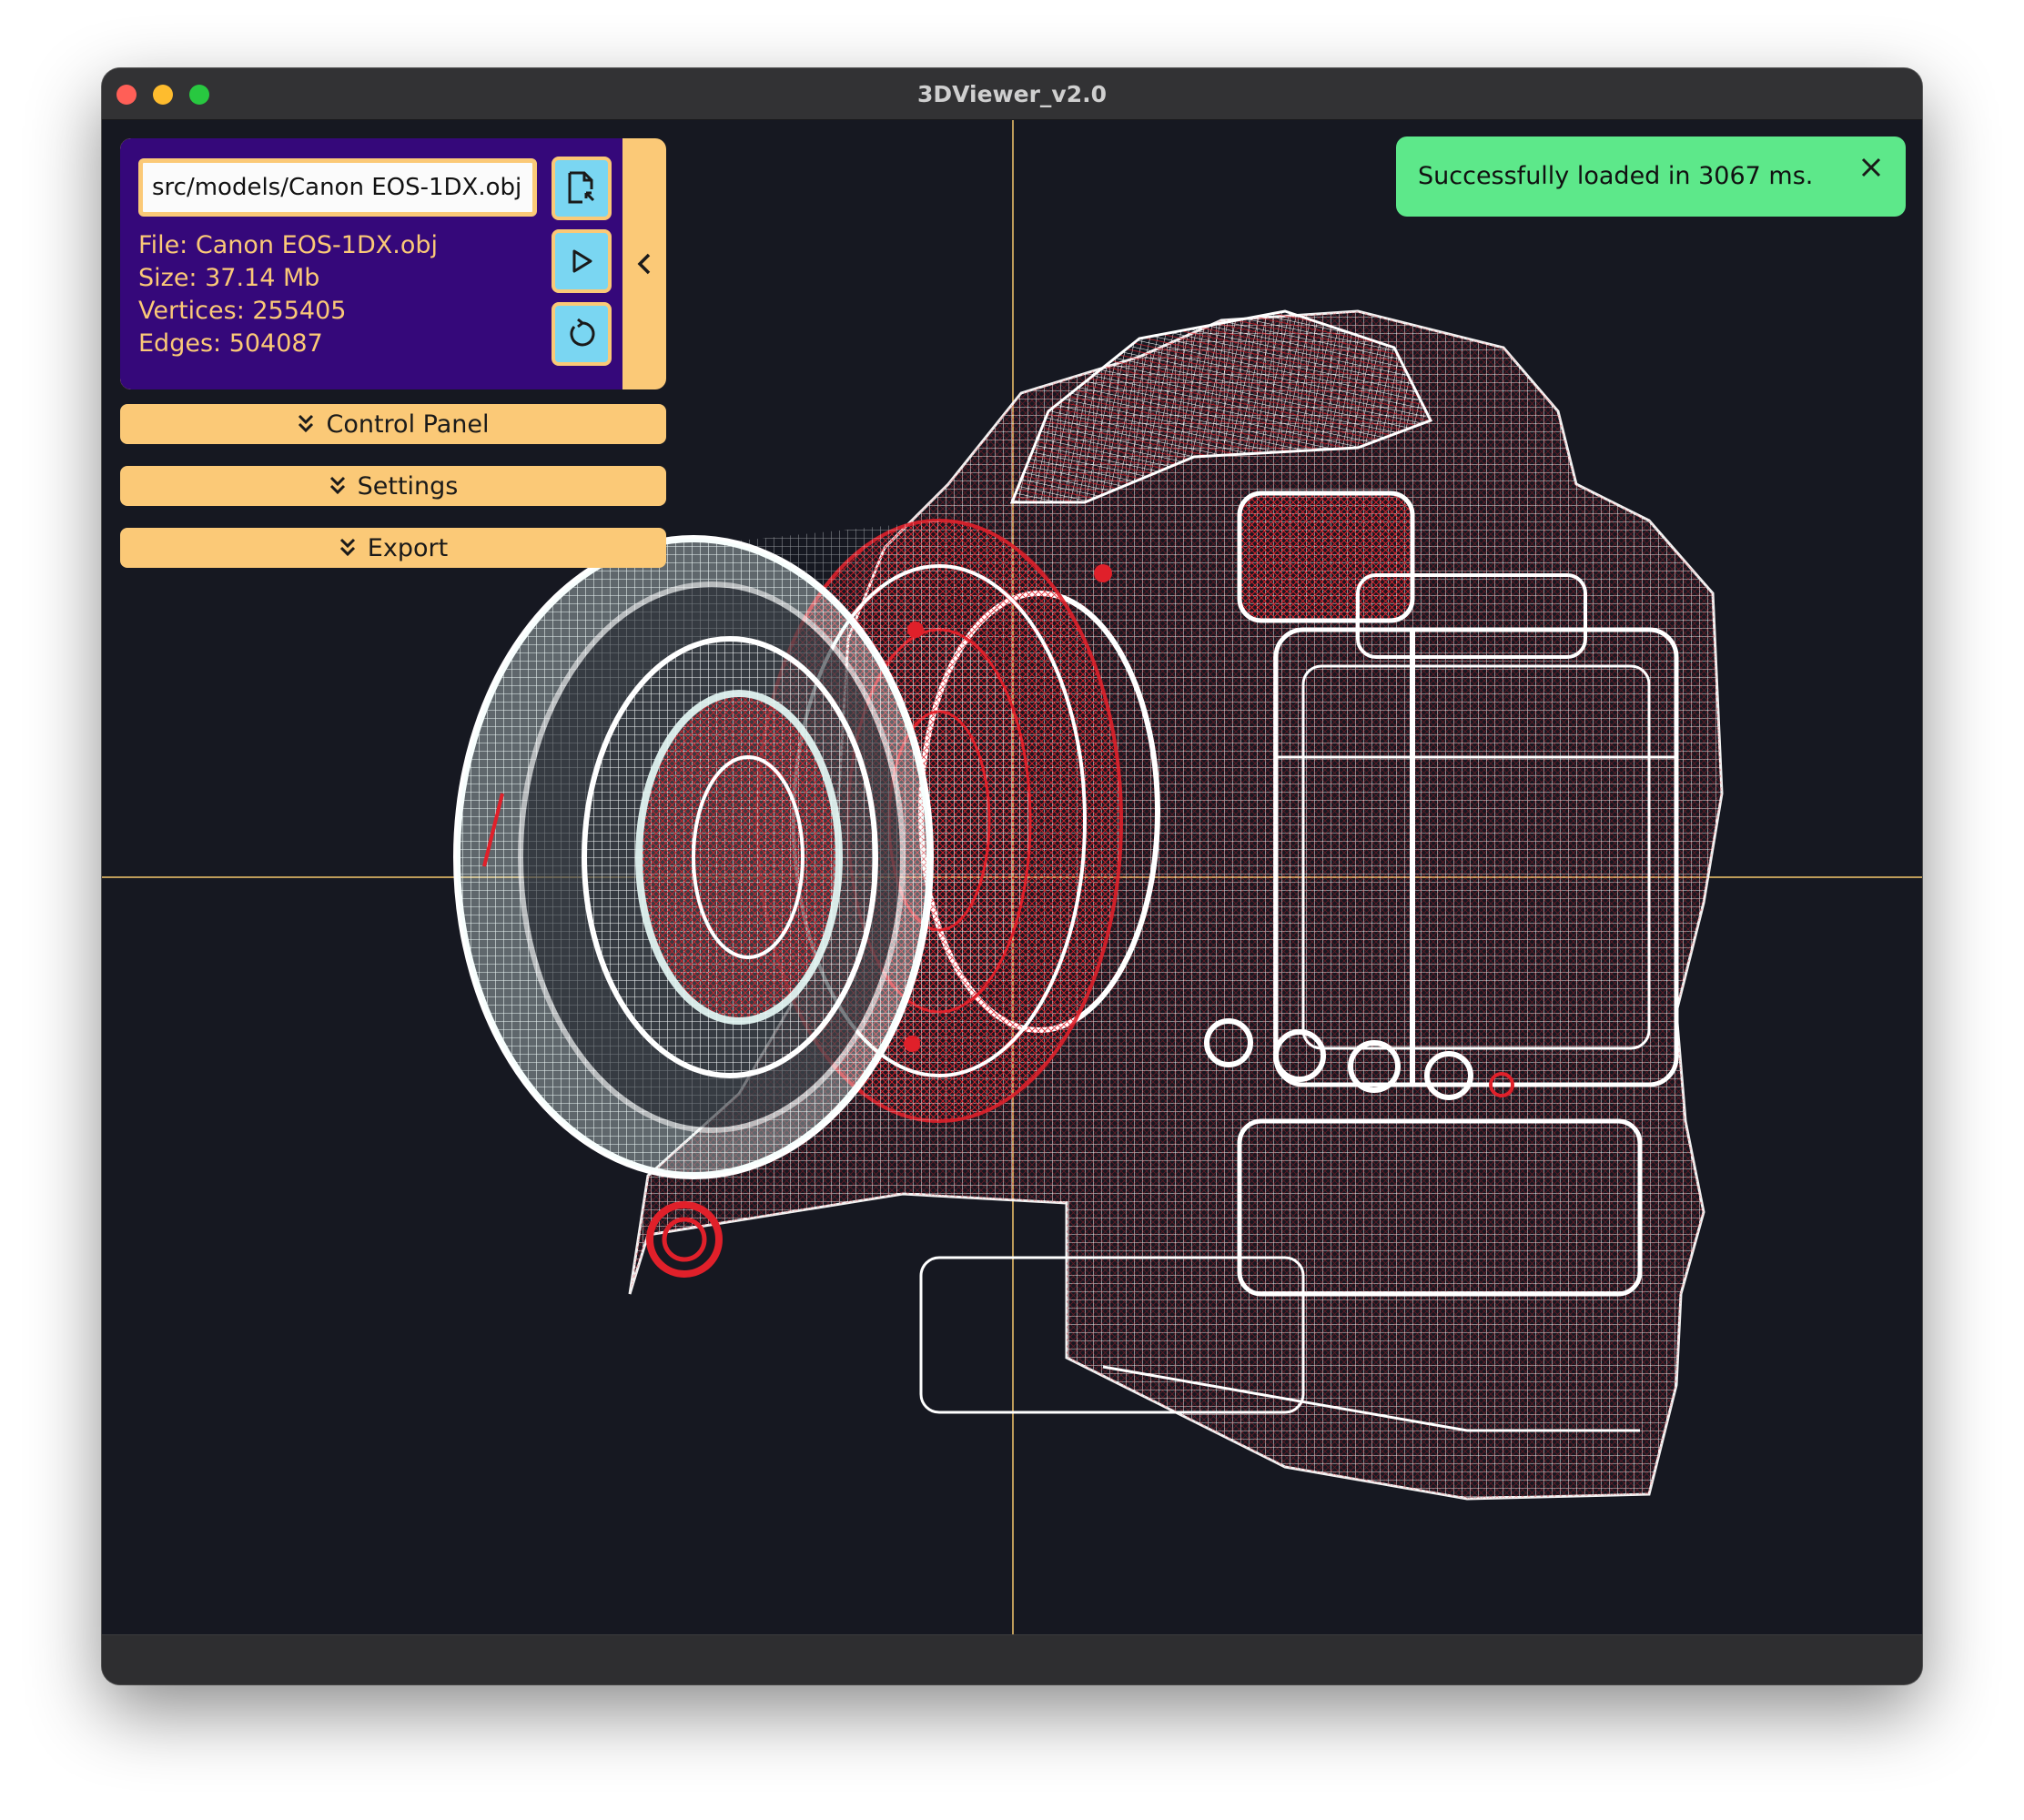 This screenshot has height=1820, width=2024. I want to click on edges-count-text: Edges: 504087, so click(231, 344).